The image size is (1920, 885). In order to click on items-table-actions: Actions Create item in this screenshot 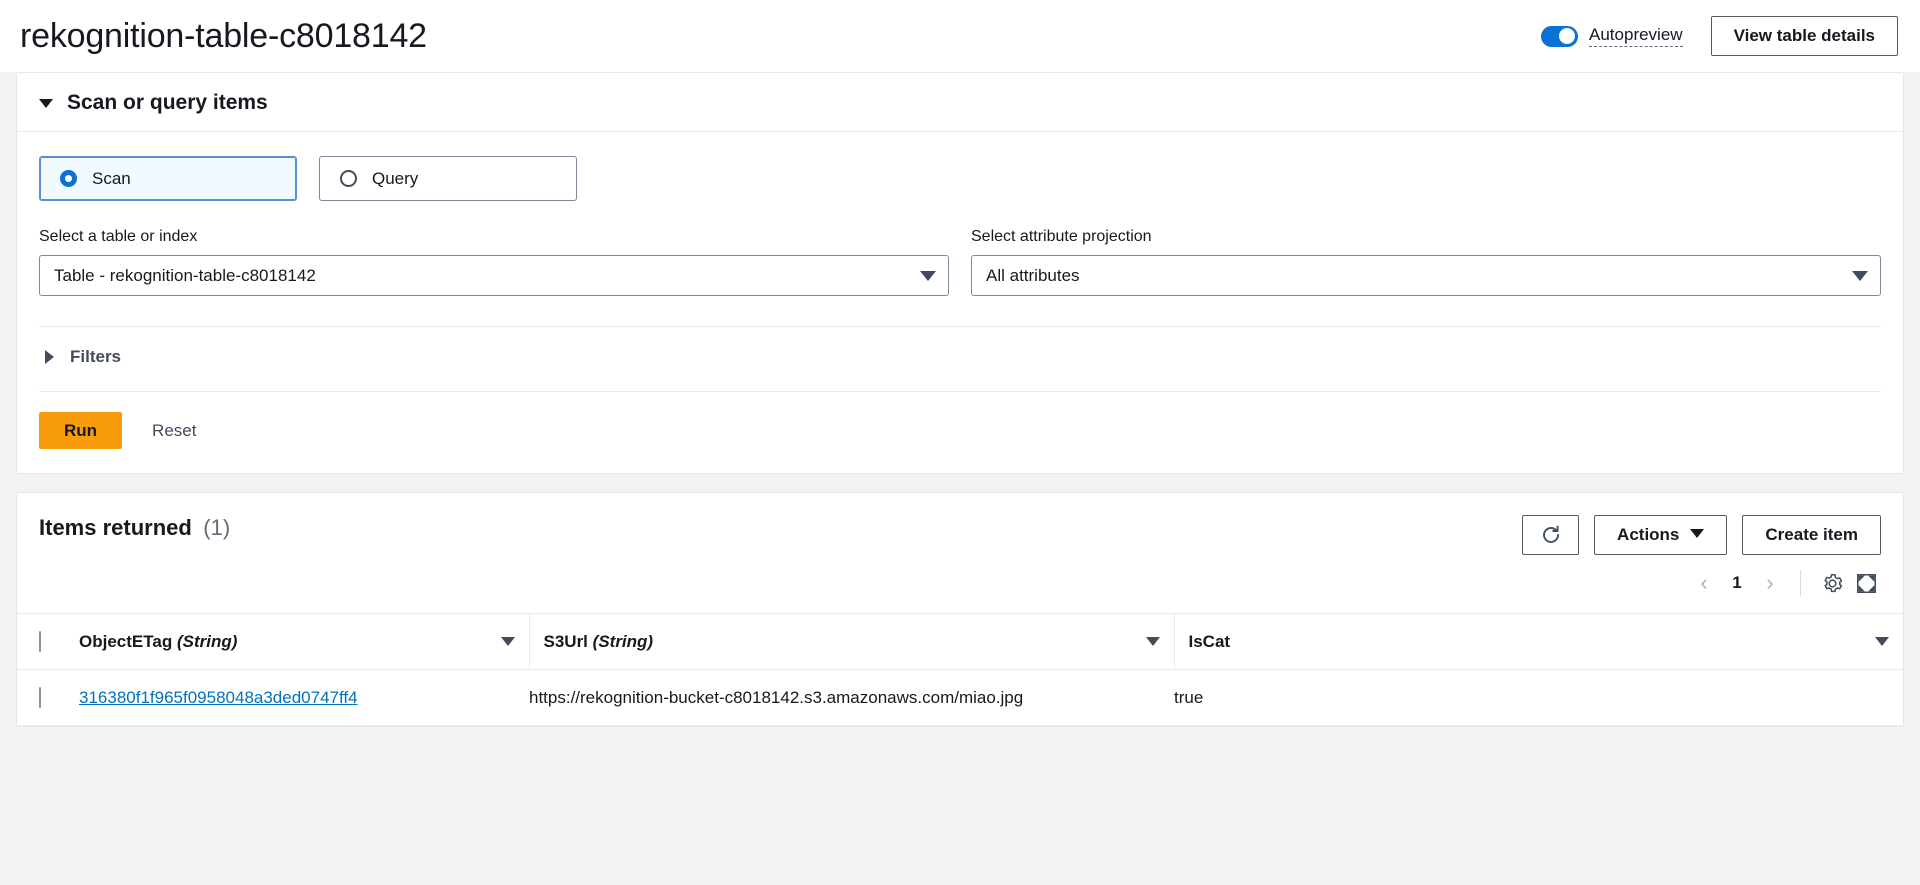, I will do `click(1701, 535)`.